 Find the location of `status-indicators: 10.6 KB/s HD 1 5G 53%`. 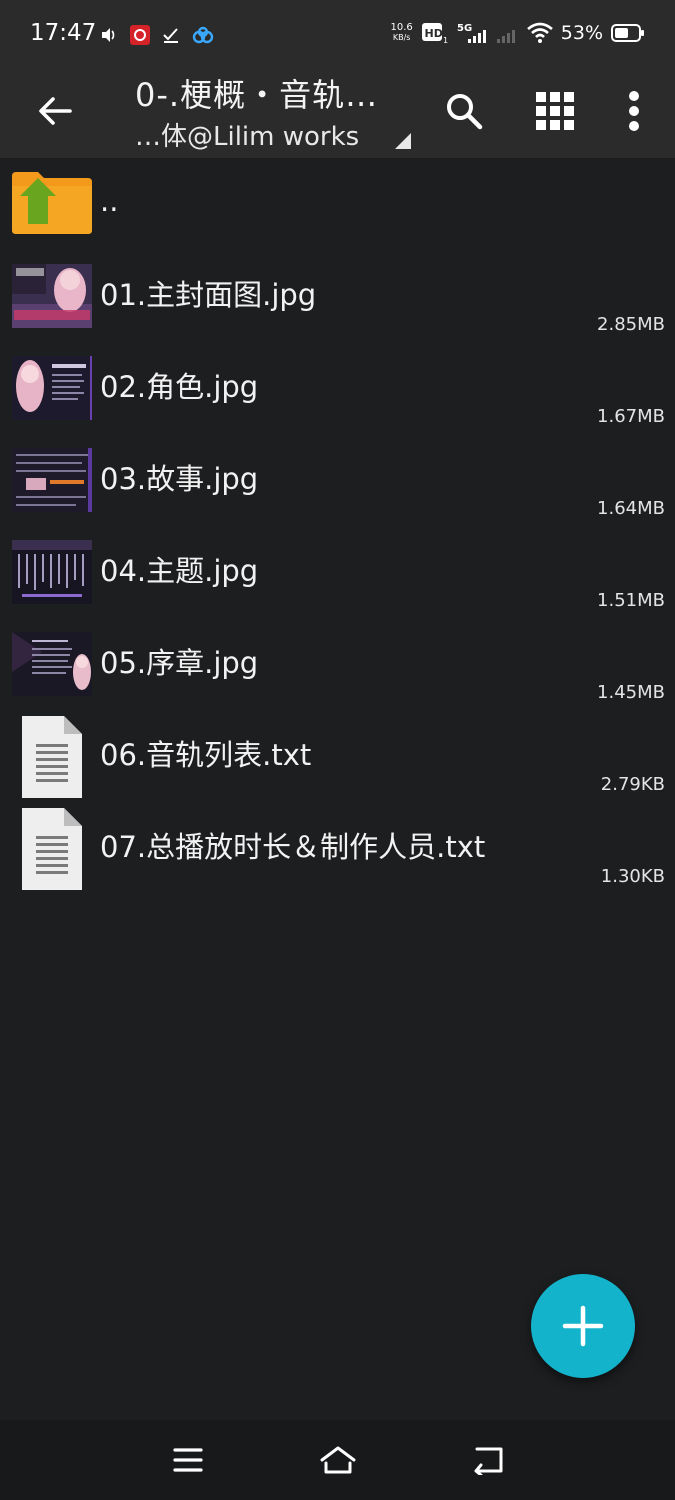

status-indicators: 10.6 KB/s HD 1 5G 53% is located at coordinates (518, 33).